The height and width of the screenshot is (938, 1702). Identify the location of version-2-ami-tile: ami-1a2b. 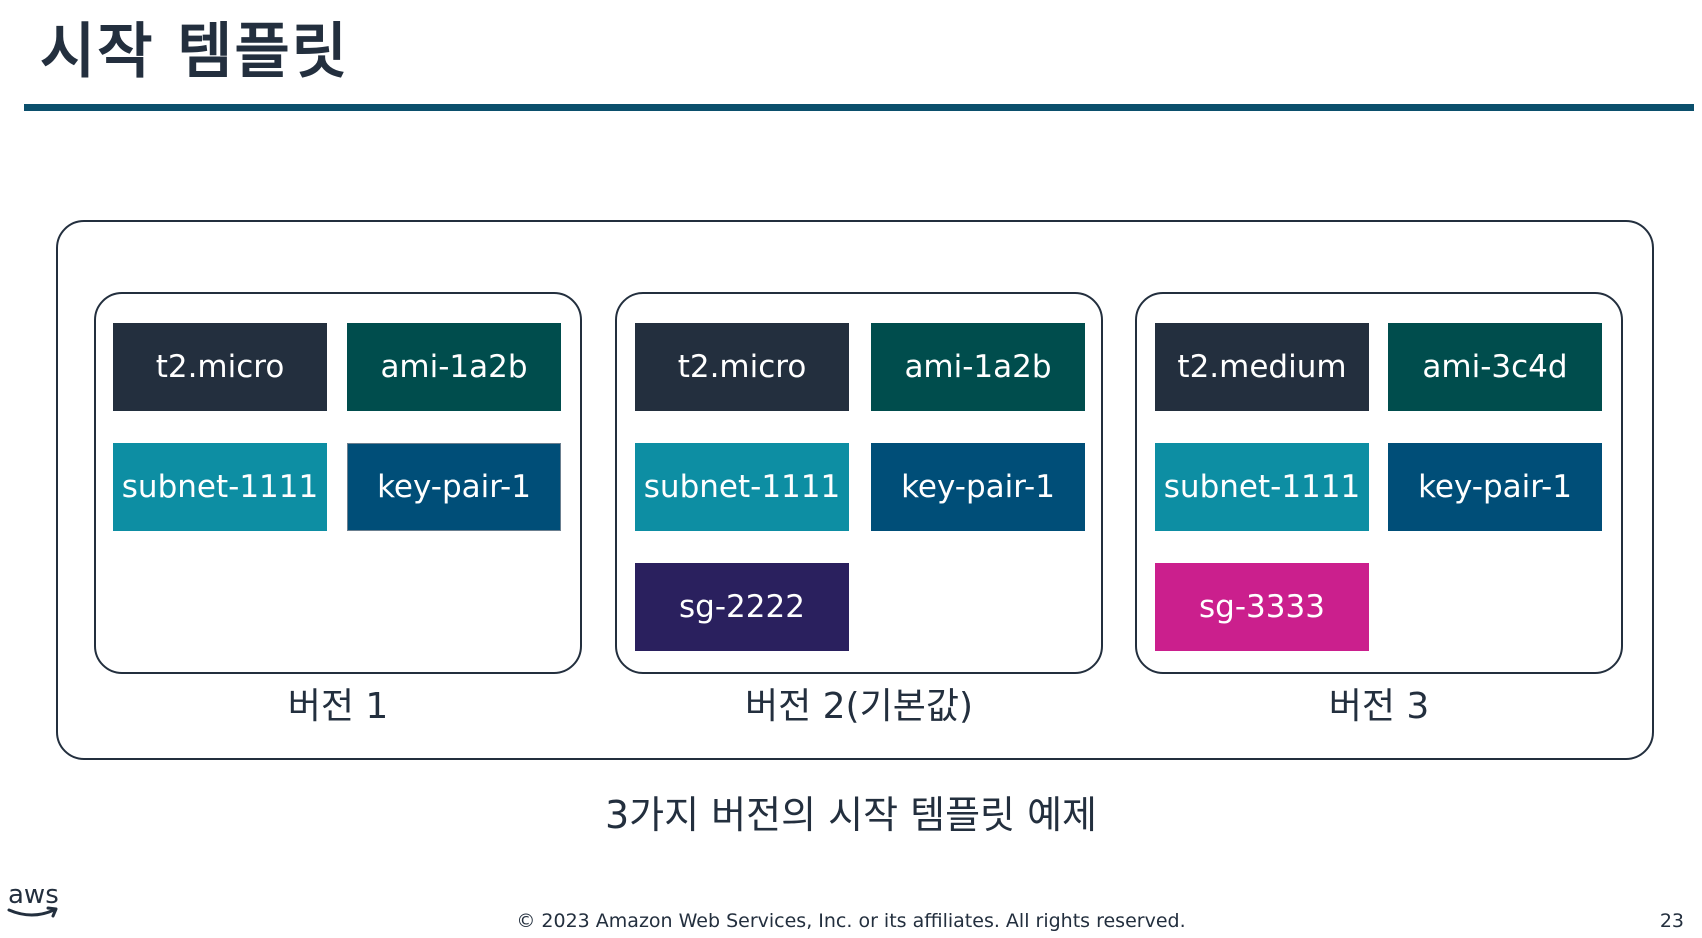
(978, 367).